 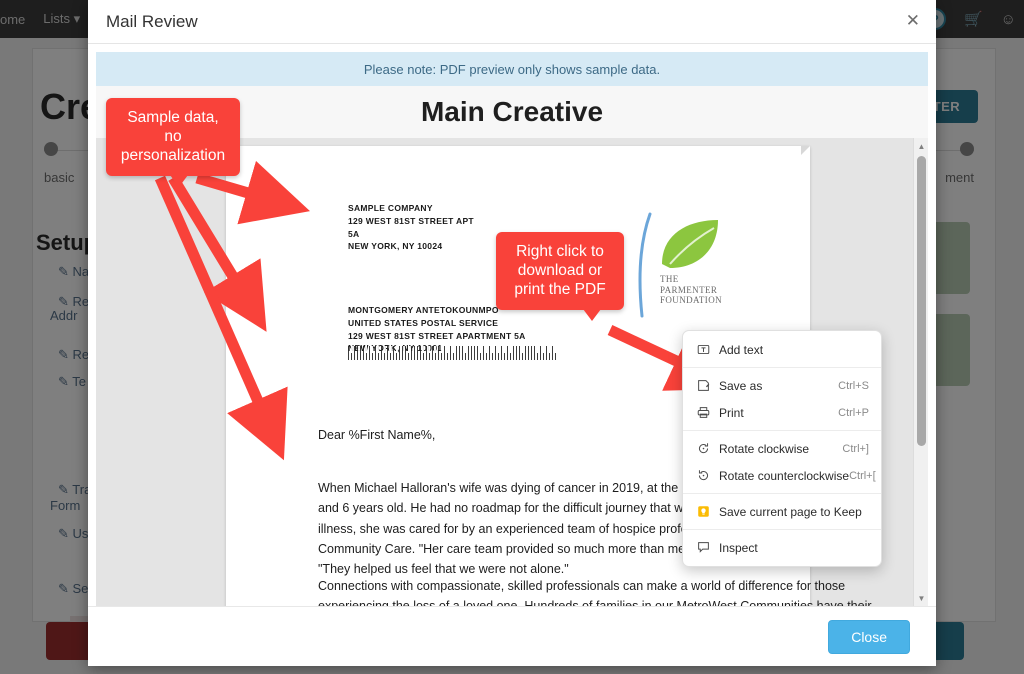 What do you see at coordinates (703, 475) in the screenshot?
I see `rotate-counterclockwise-icon` at bounding box center [703, 475].